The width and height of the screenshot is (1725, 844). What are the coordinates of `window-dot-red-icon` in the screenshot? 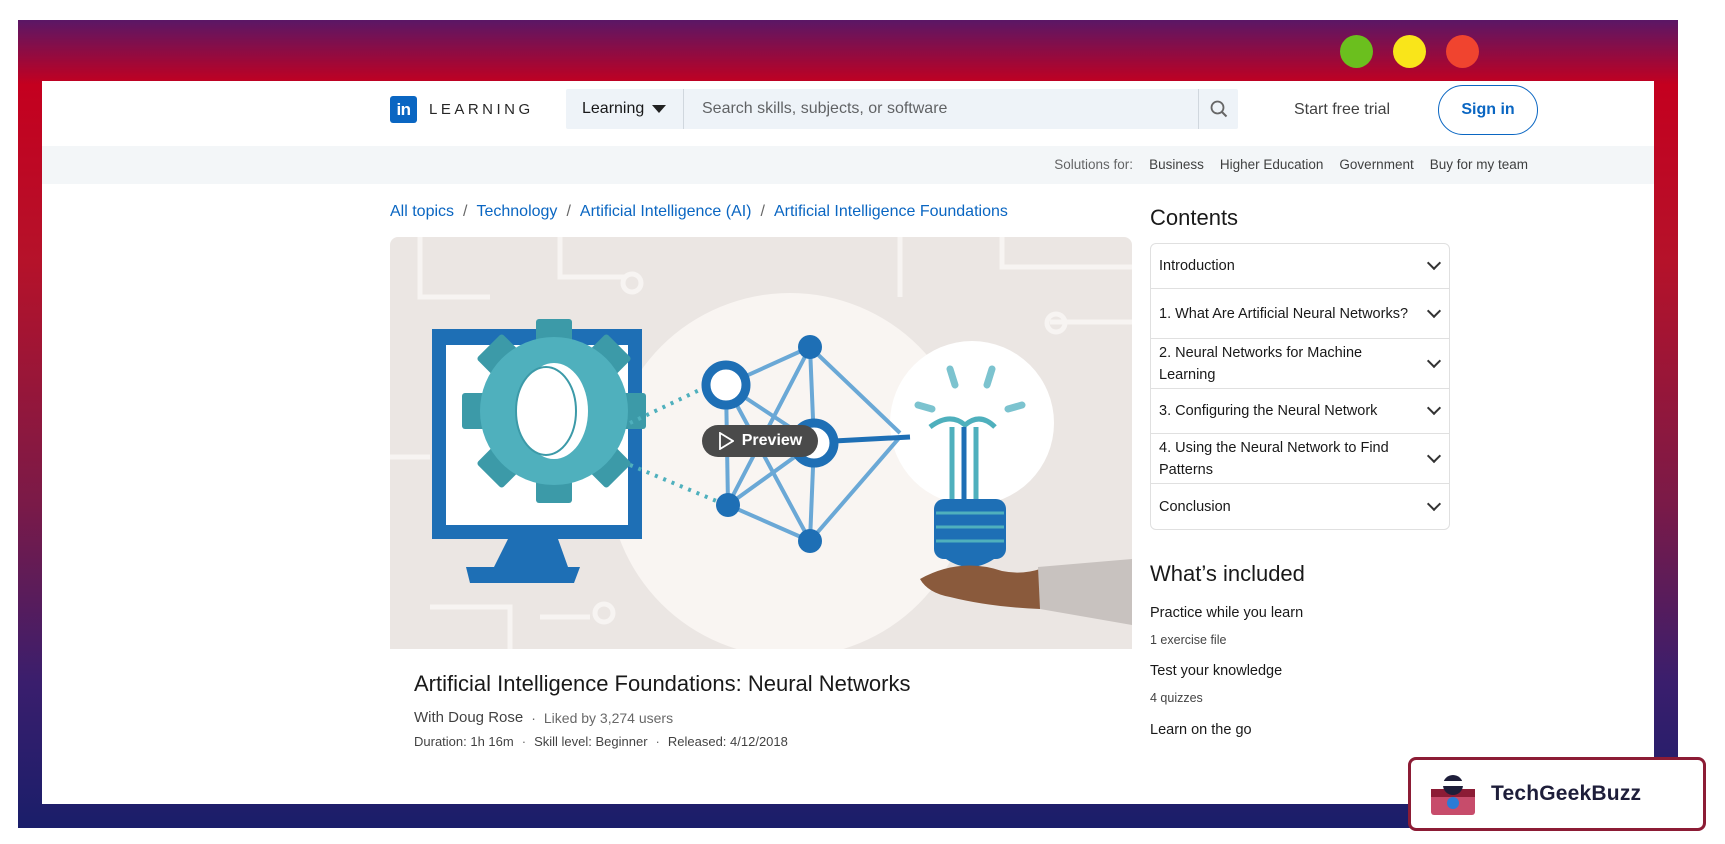 It's located at (1462, 51).